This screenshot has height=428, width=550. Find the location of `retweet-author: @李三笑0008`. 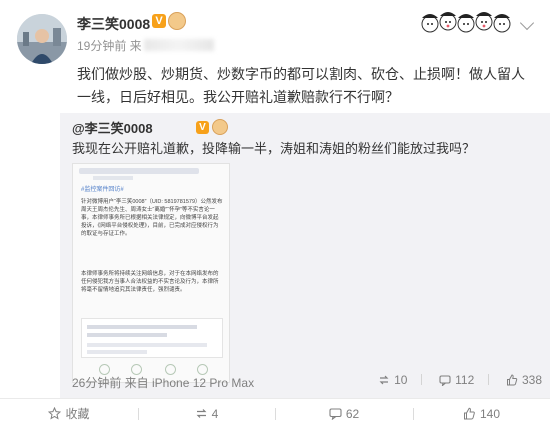

retweet-author: @李三笑0008 is located at coordinates (112, 127).